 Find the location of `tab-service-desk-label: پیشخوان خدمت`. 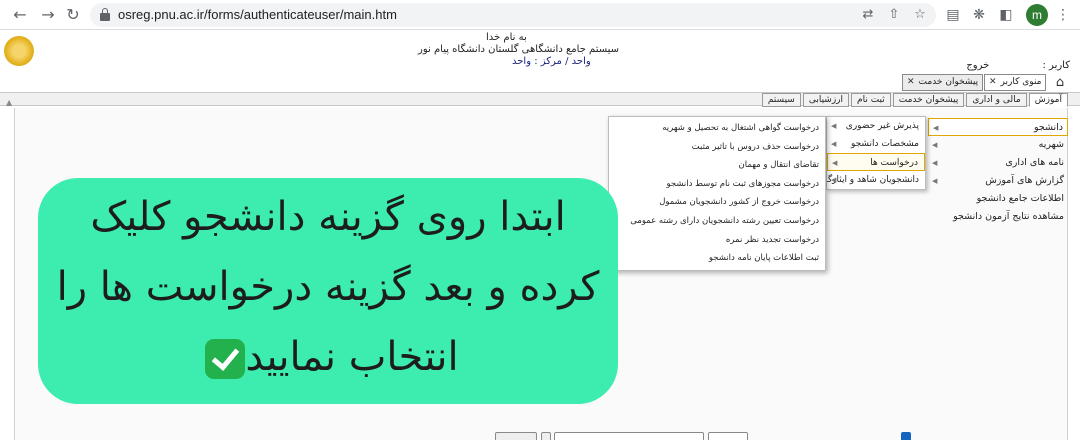

tab-service-desk-label: پیشخوان خدمت is located at coordinates (948, 82).